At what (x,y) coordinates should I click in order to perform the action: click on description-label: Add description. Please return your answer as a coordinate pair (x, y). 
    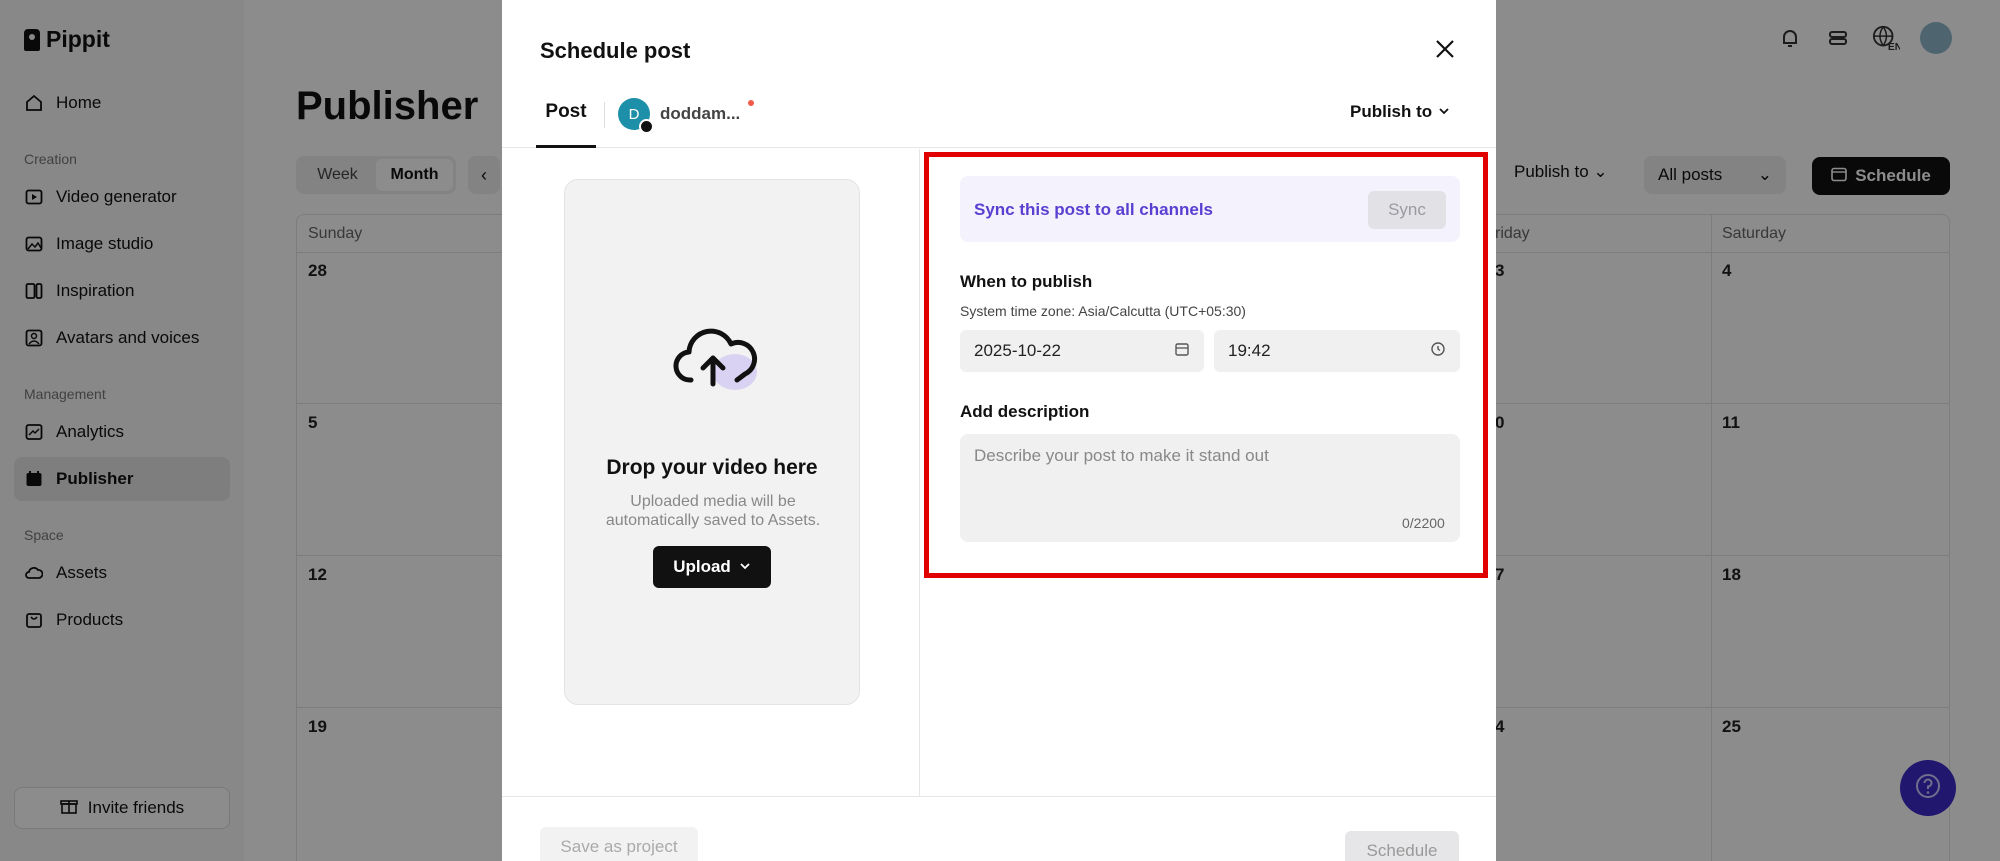
    Looking at the image, I should click on (1025, 411).